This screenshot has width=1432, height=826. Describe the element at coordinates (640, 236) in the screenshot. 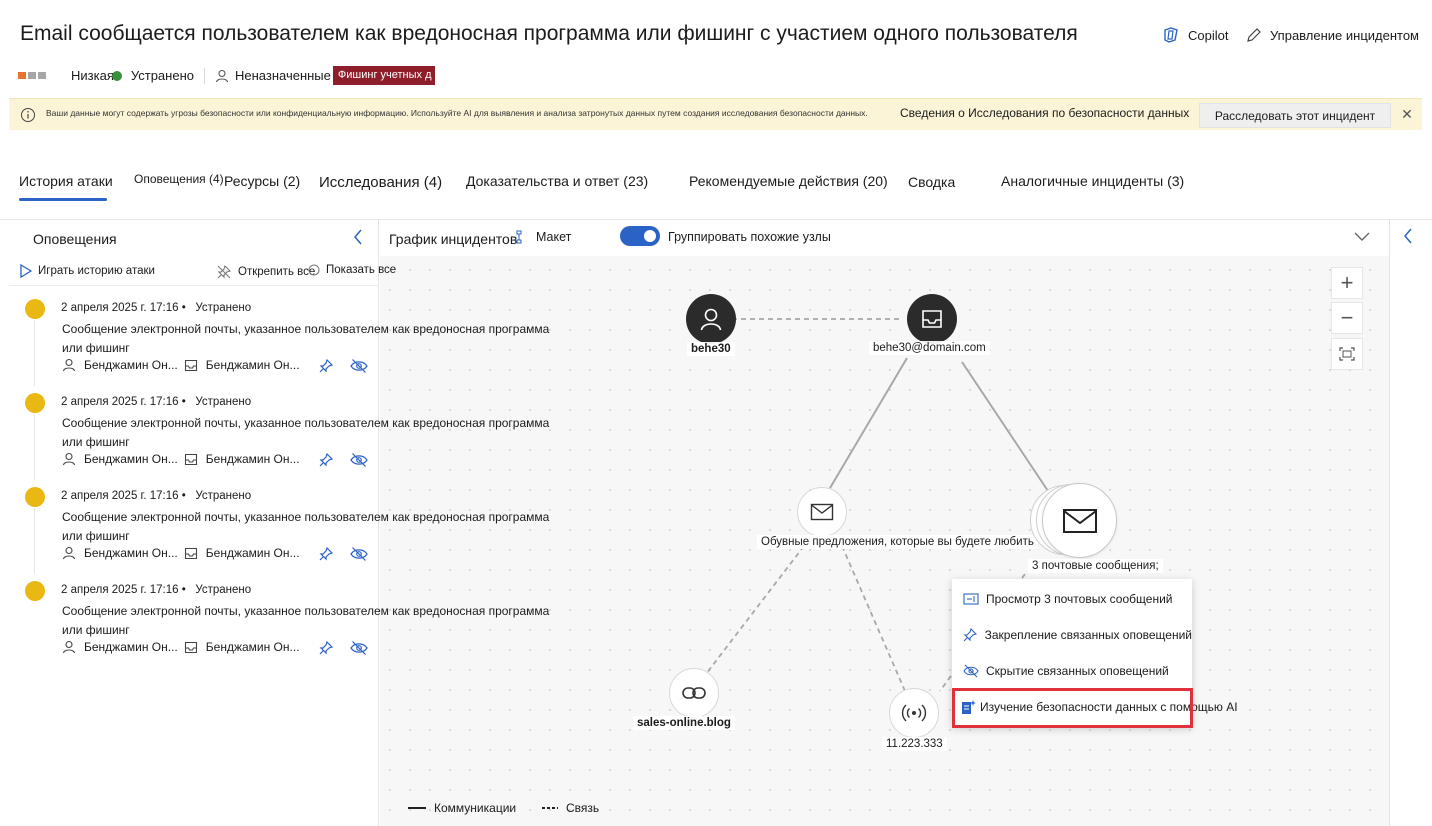

I see `group-similar-toggle` at that location.